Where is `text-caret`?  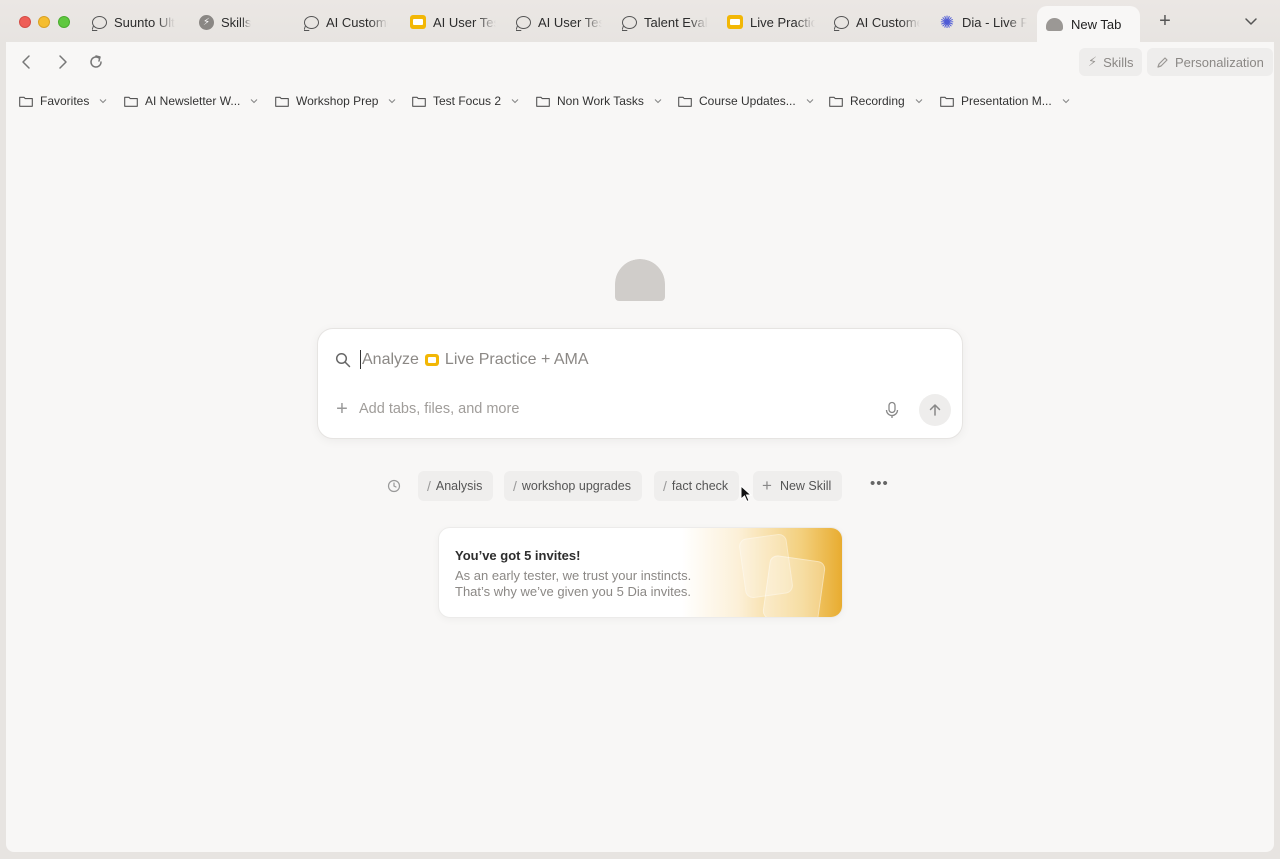 text-caret is located at coordinates (360, 359).